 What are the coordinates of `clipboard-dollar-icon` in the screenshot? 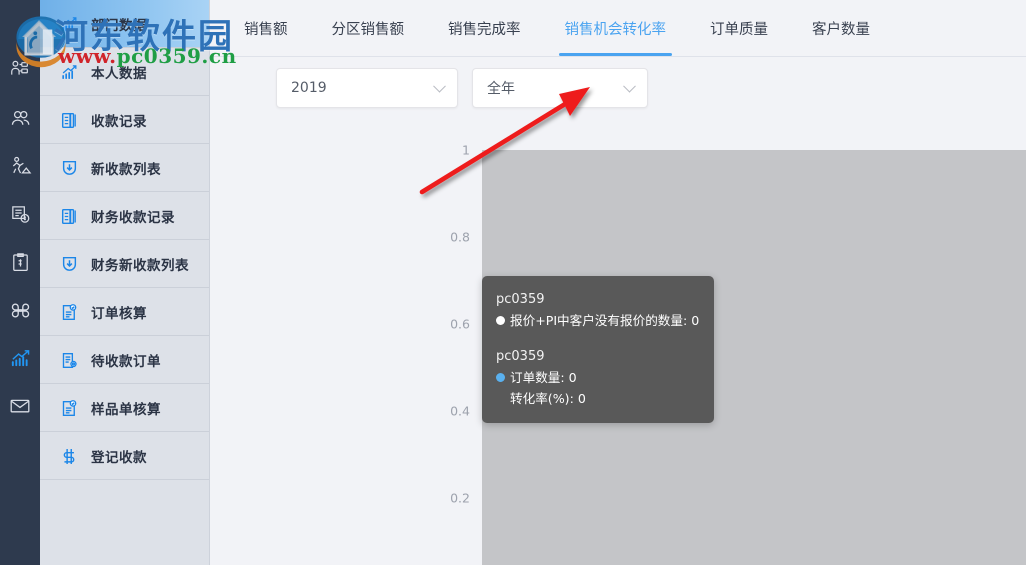 It's located at (20, 262).